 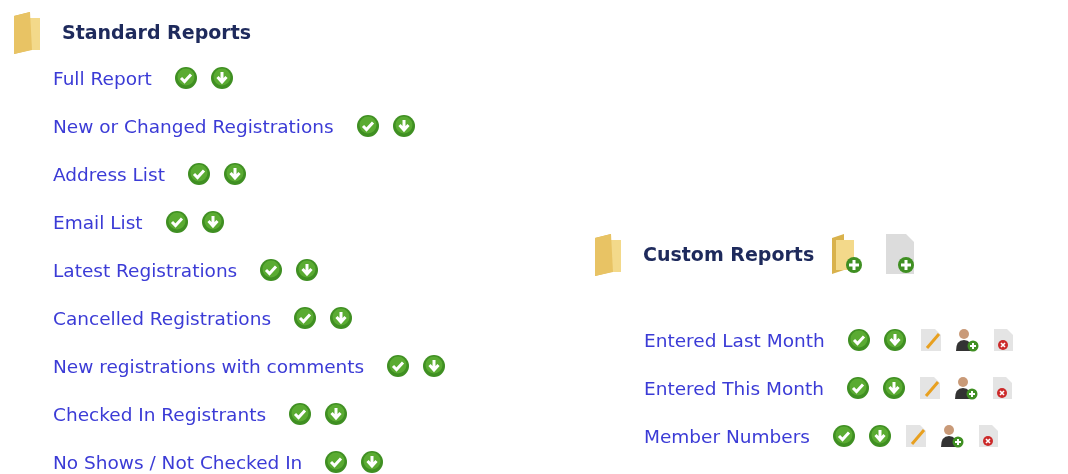 I want to click on report-link: Full Report, so click(x=102, y=78).